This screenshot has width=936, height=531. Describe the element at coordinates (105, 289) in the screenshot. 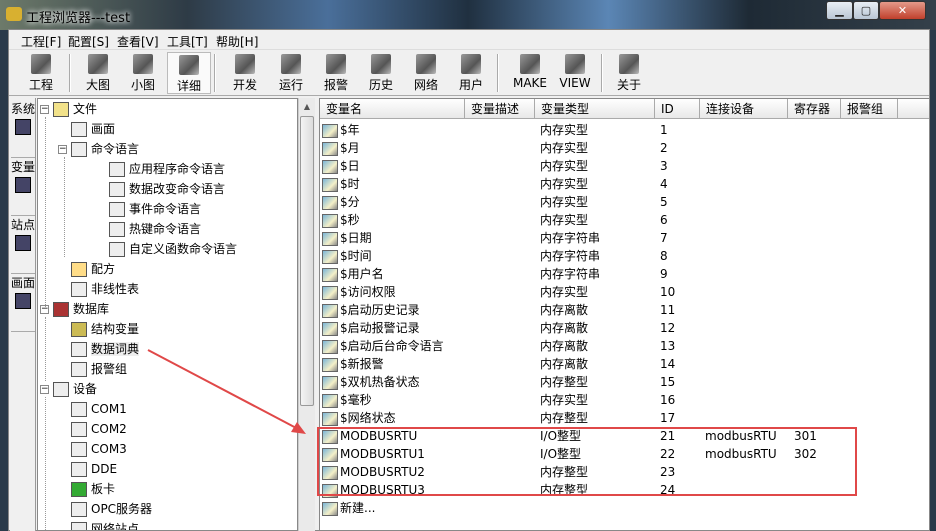

I see `tree-item: 非线性表` at that location.